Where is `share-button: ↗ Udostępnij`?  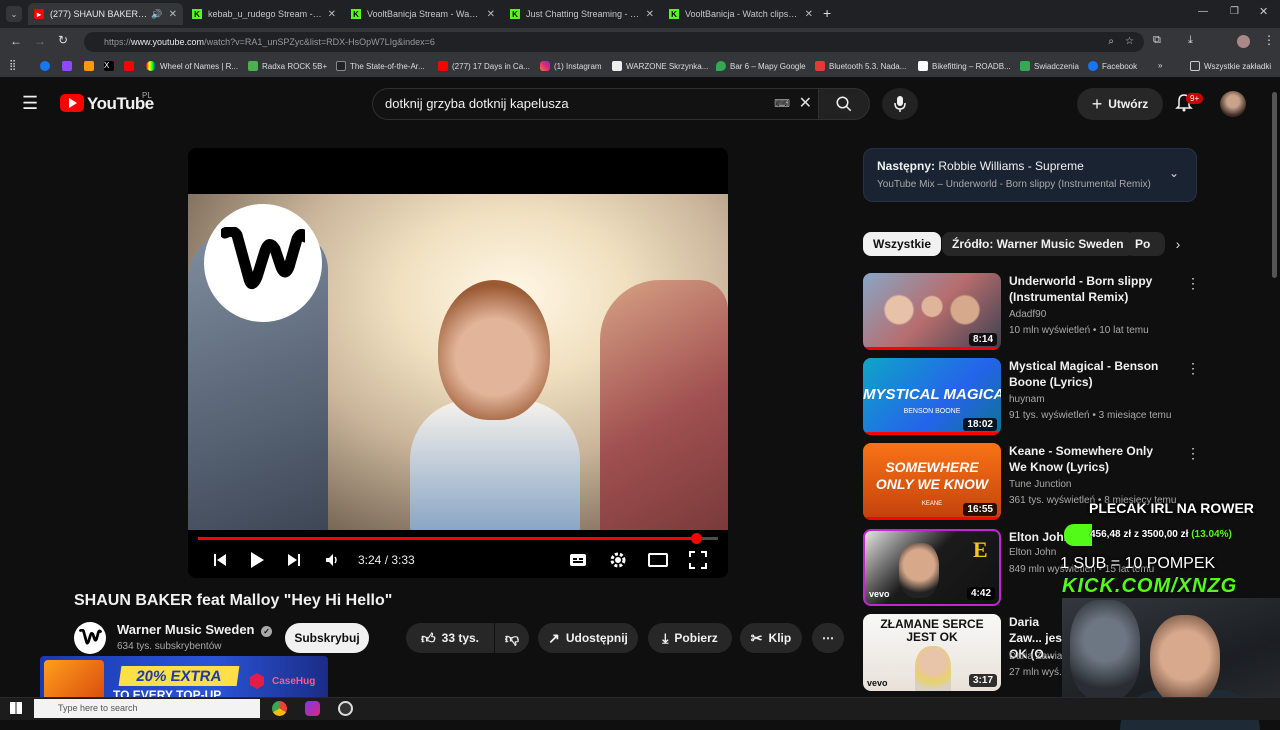 share-button: ↗ Udostępnij is located at coordinates (588, 638).